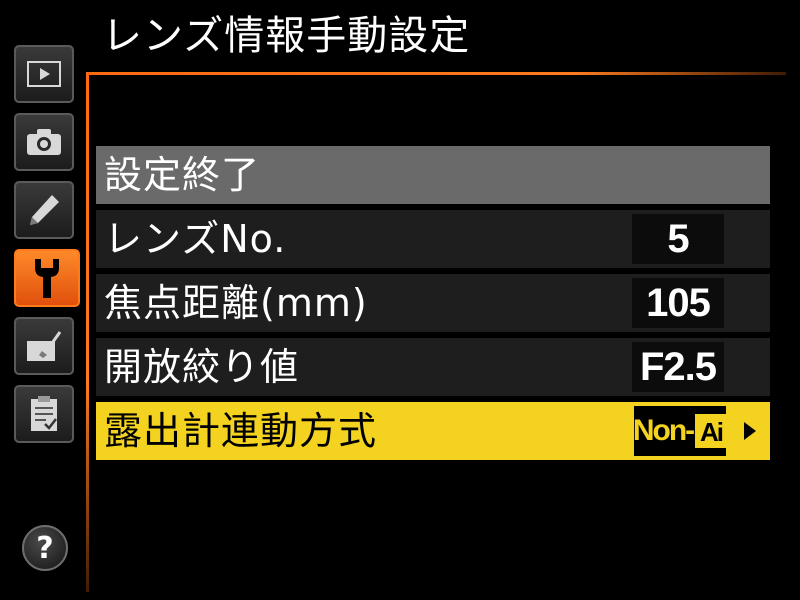 Image resolution: width=800 pixels, height=600 pixels. I want to click on help-button: ?, so click(45, 548).